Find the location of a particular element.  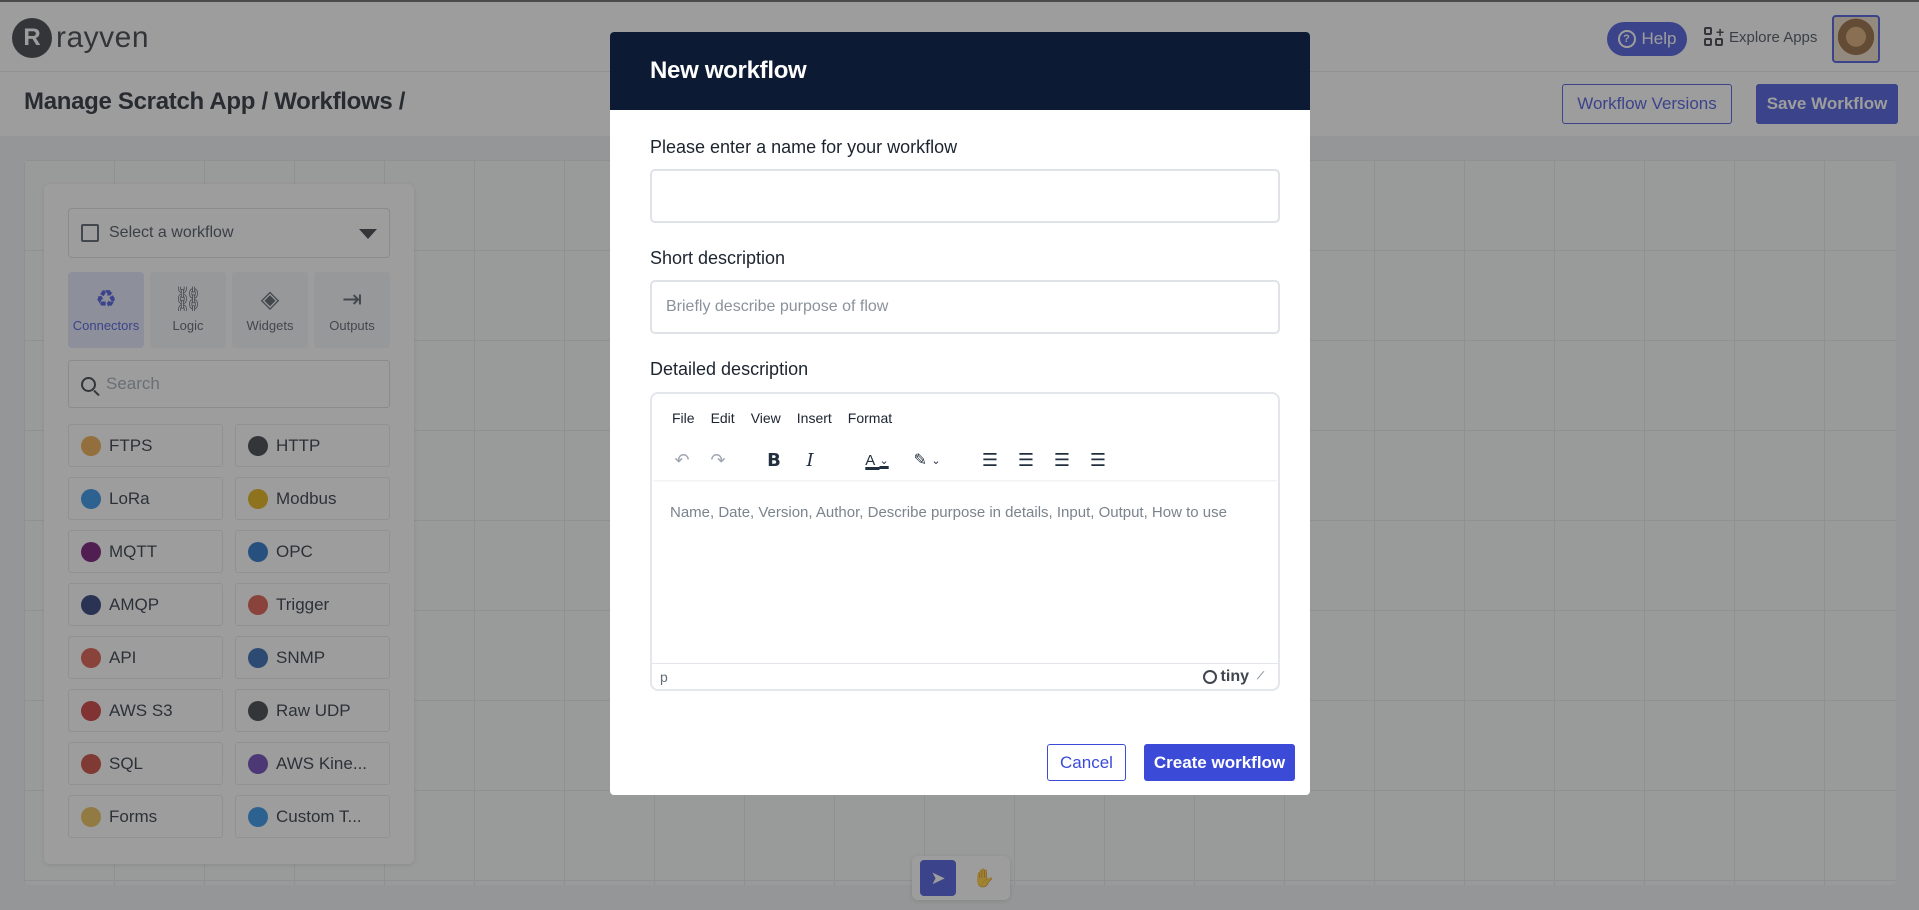

menu-format: Format is located at coordinates (870, 418).